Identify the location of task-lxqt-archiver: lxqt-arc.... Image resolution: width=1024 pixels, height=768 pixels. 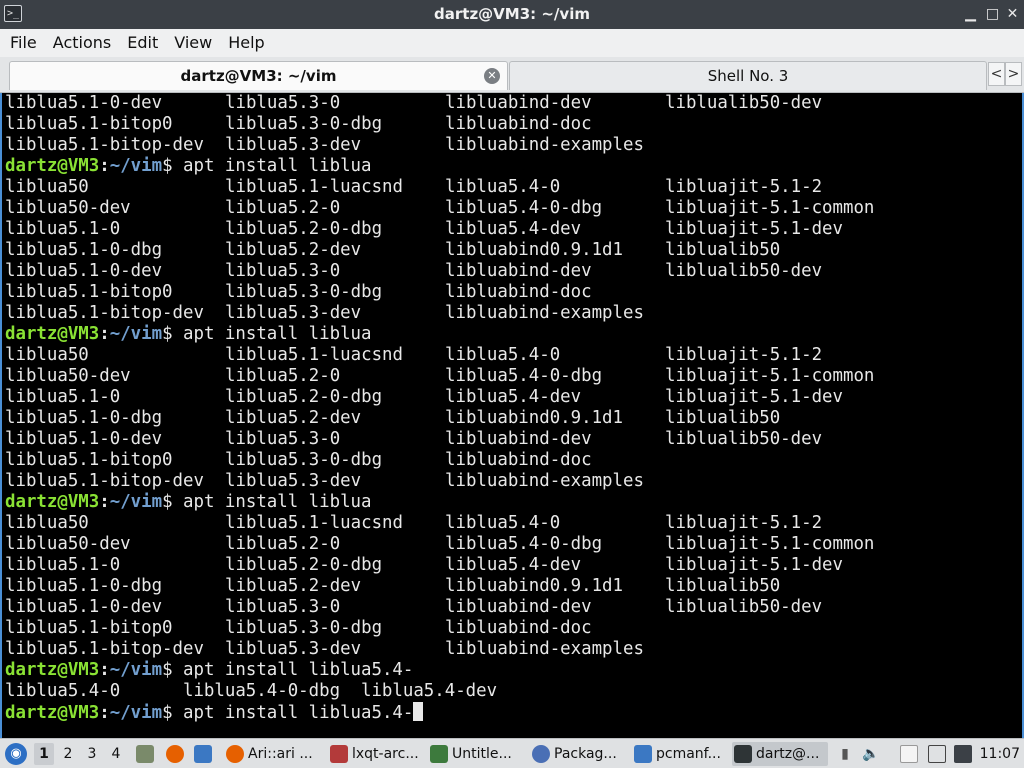
(374, 754).